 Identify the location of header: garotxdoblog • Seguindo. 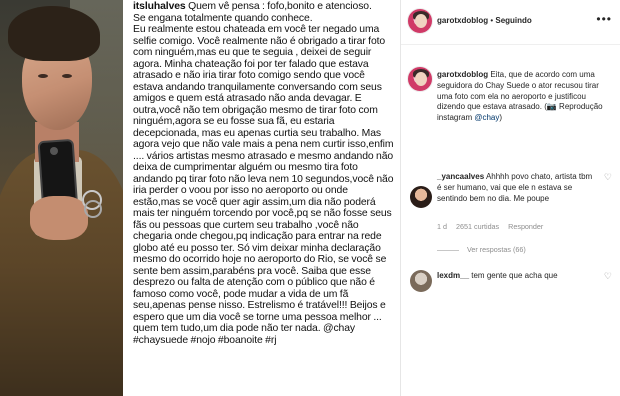
(484, 20).